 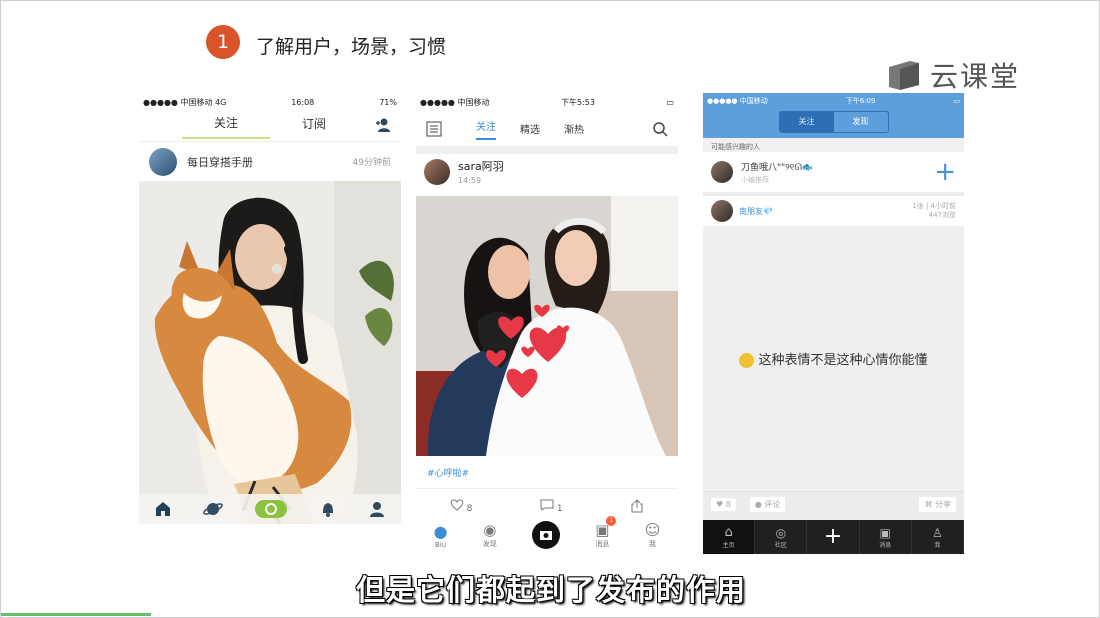 I want to click on status-bar: ●●●●● 中国移动 4G 16:08 71%, so click(x=270, y=102).